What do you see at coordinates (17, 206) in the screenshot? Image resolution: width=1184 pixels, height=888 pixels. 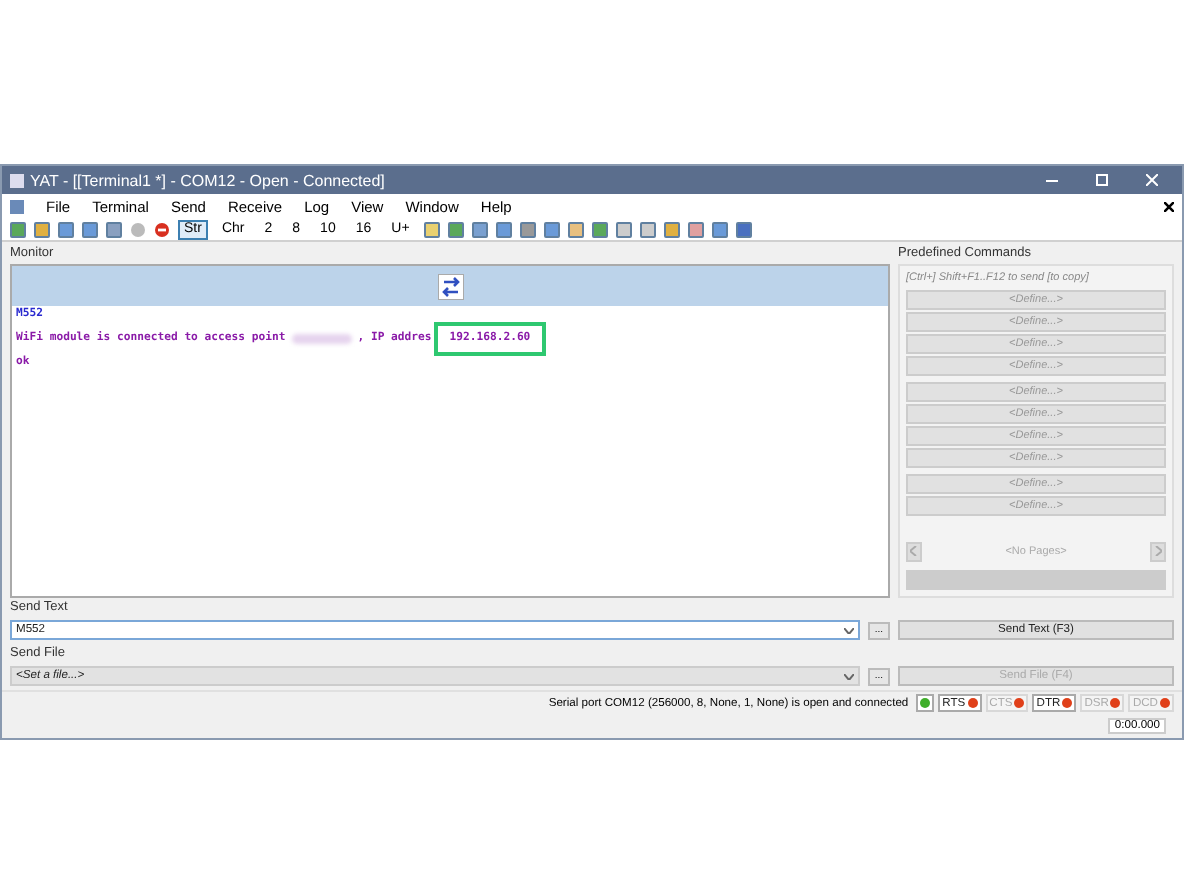 I see `document-icon` at bounding box center [17, 206].